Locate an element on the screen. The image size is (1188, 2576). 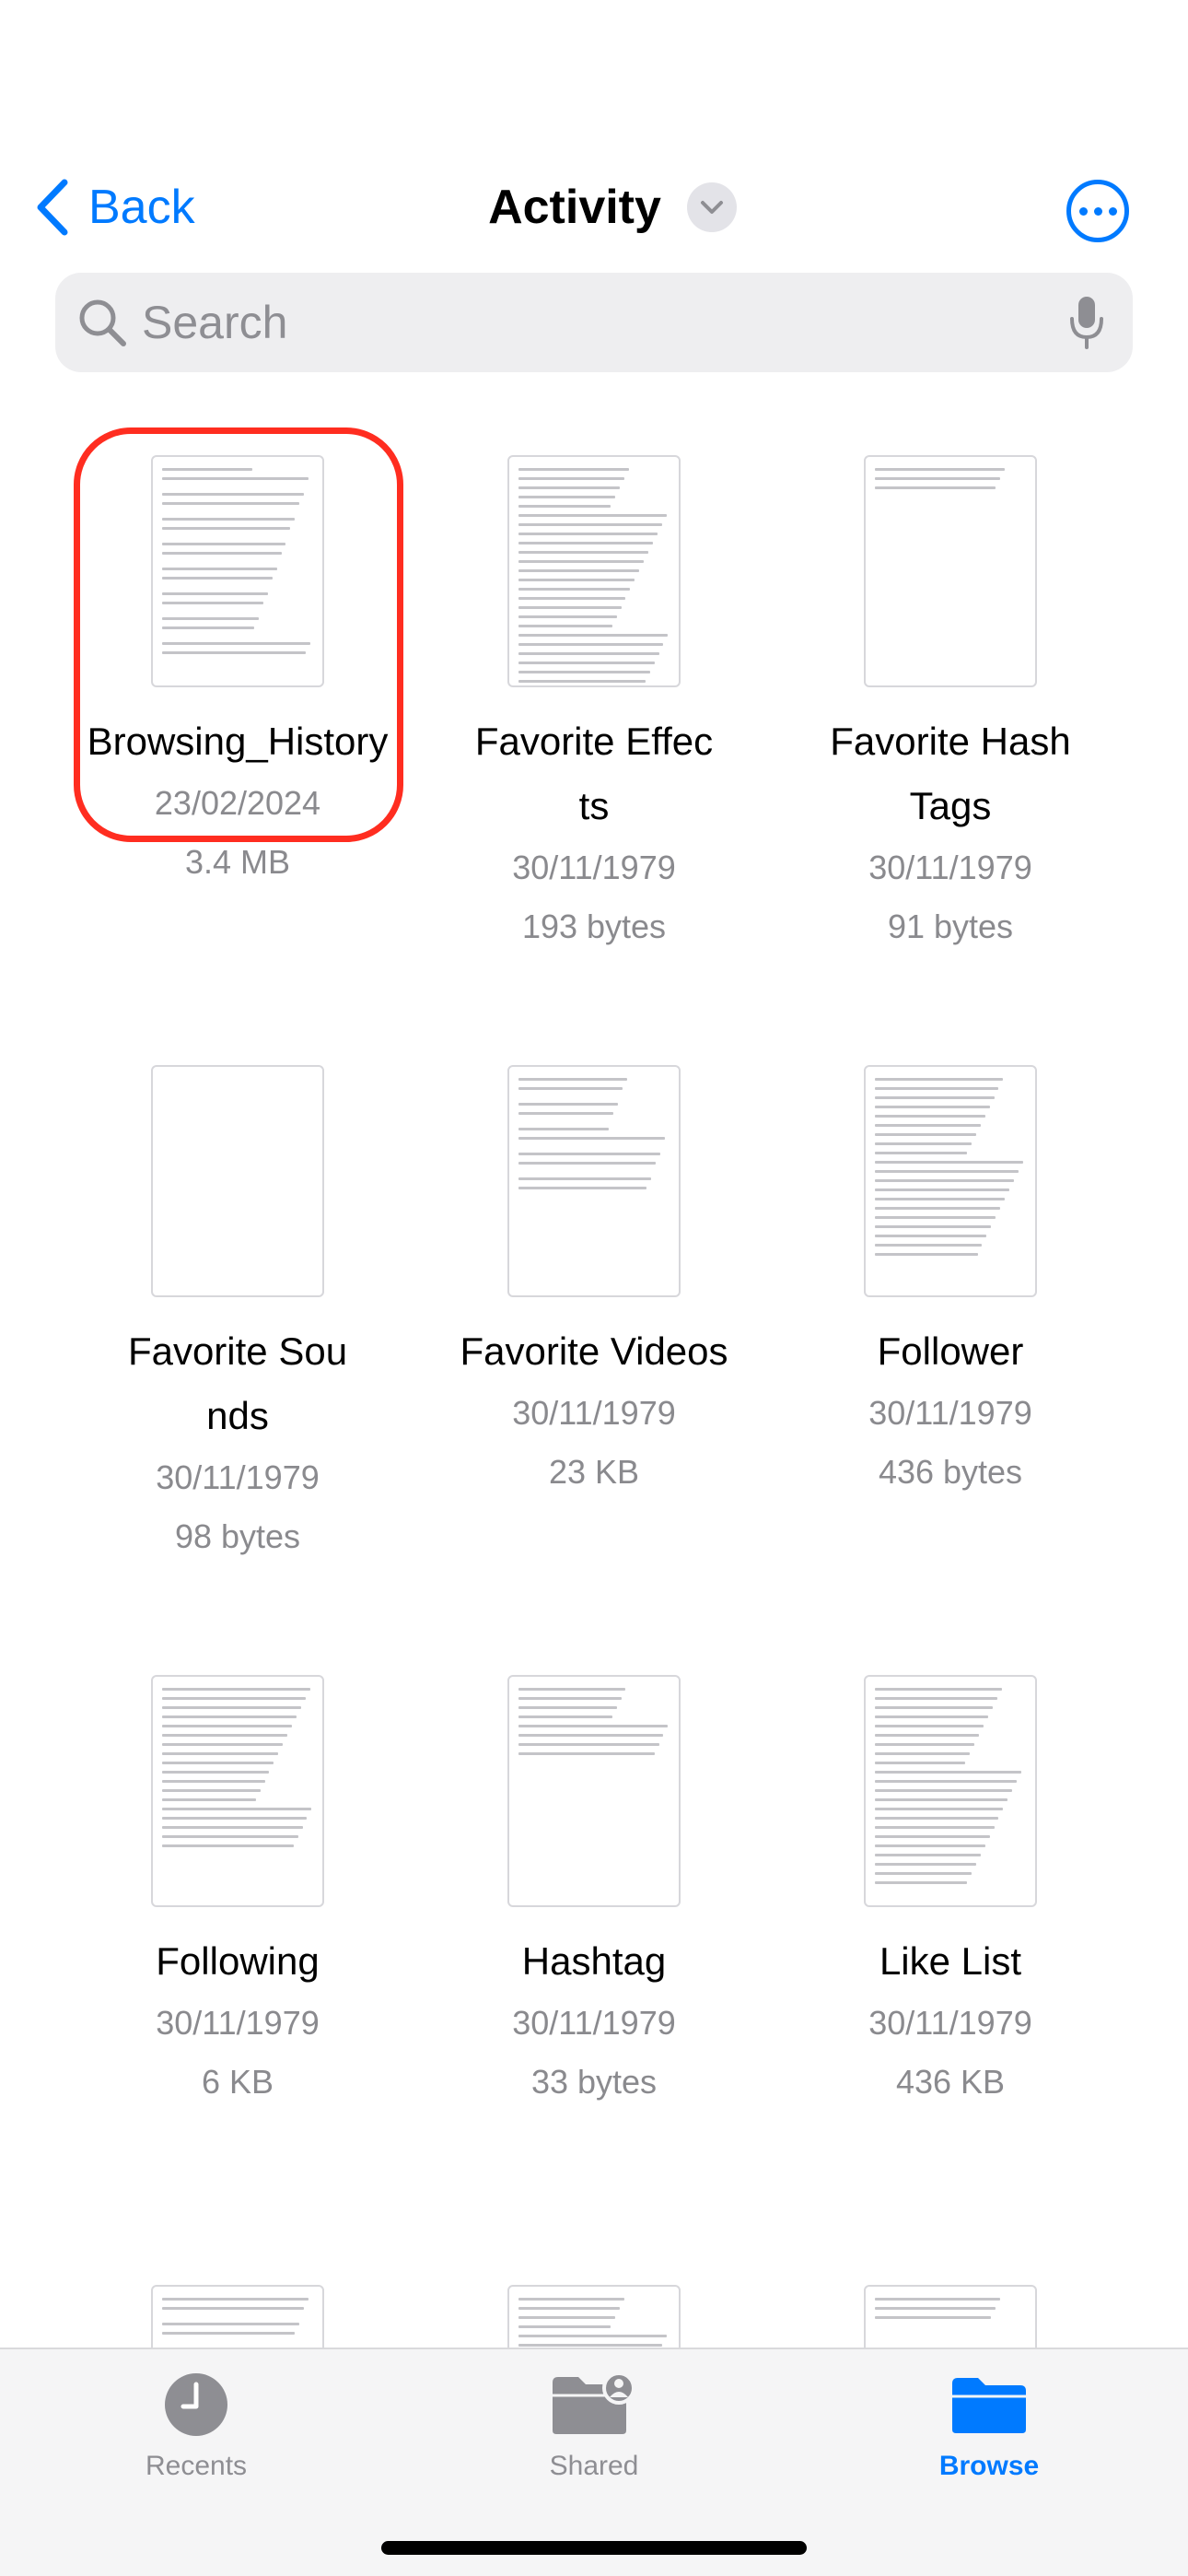
file-name: Hashtag is located at coordinates (594, 1961).